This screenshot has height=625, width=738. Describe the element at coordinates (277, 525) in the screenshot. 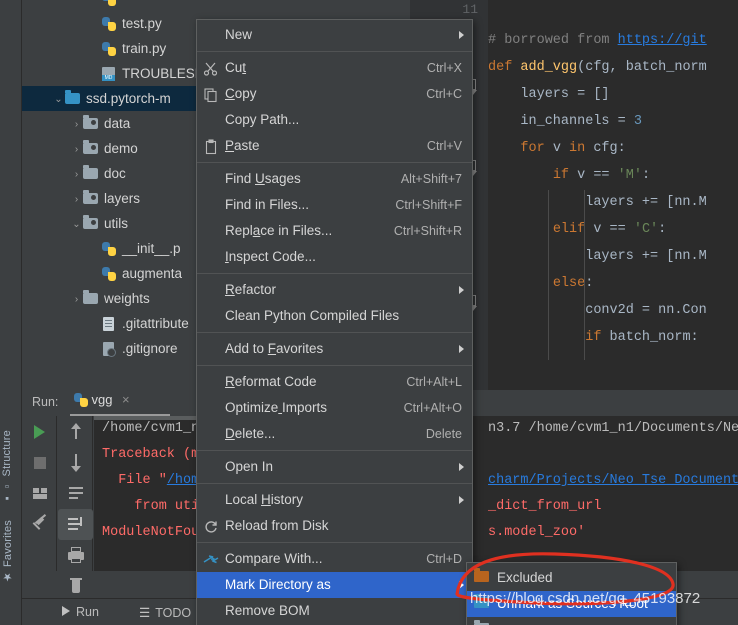

I see `menu-item-label: Reload from Disk` at that location.